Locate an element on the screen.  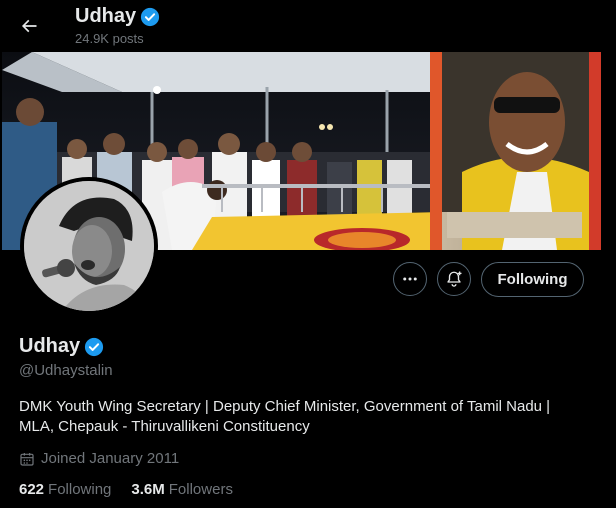
calendar-icon is located at coordinates (27, 459).